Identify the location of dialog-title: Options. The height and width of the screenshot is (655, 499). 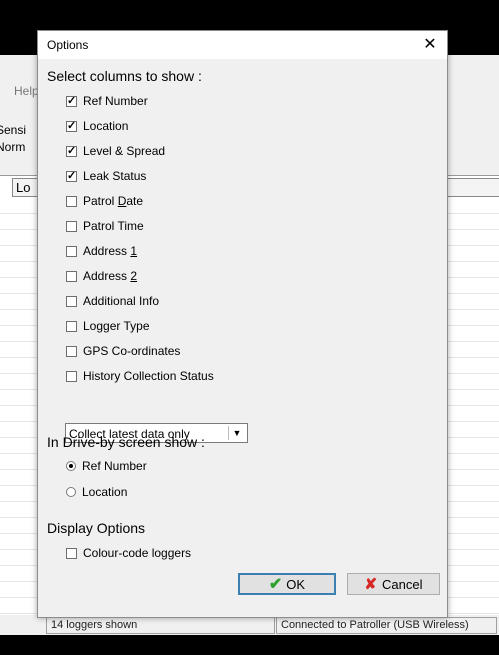
(68, 45).